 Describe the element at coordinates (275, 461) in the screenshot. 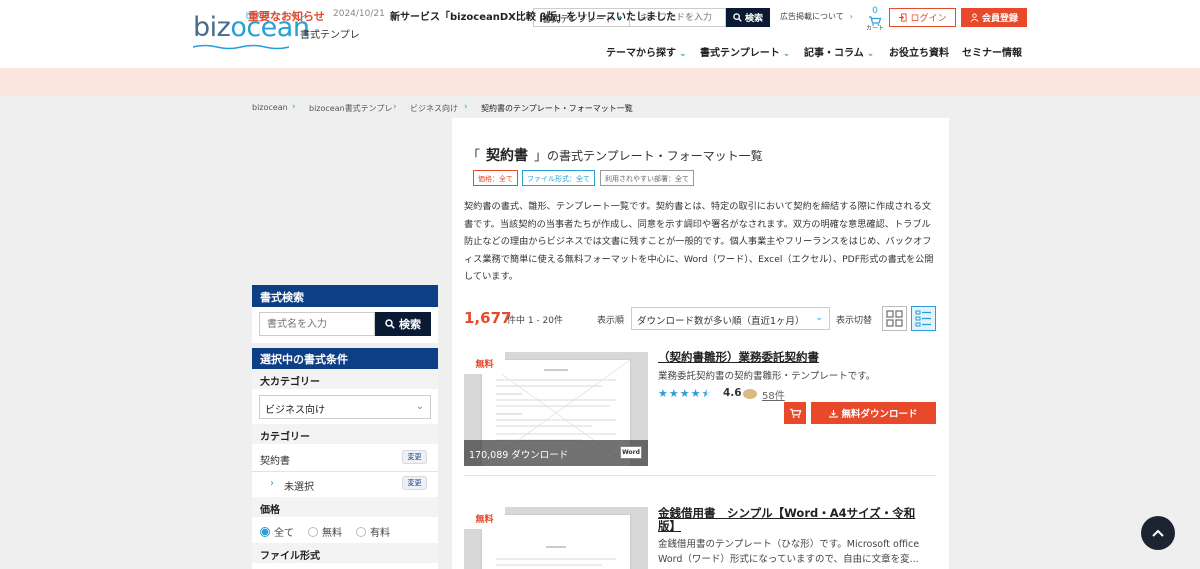

I see `category-value: 契約書` at that location.